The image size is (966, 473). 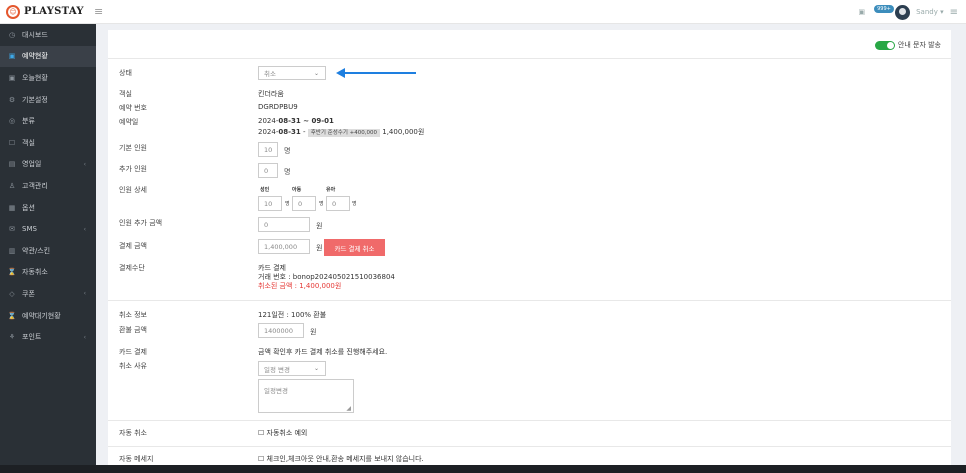 What do you see at coordinates (133, 169) in the screenshot?
I see `extra-guests-label: 추가 인원` at bounding box center [133, 169].